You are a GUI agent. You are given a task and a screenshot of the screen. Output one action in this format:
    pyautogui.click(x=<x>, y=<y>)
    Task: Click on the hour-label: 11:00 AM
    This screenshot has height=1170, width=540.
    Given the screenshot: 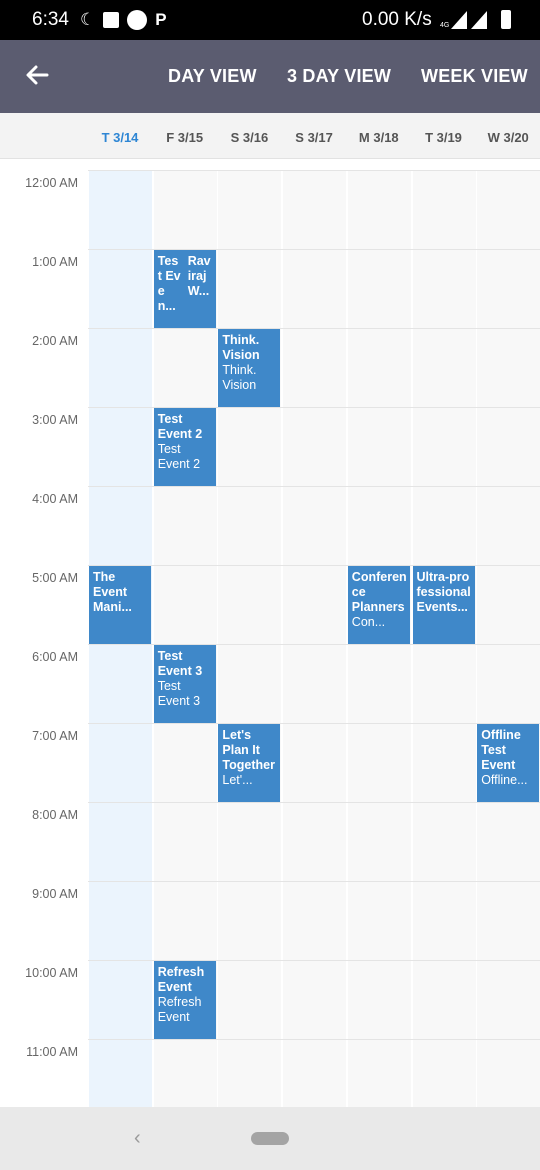 What is the action you would take?
    pyautogui.click(x=52, y=1052)
    